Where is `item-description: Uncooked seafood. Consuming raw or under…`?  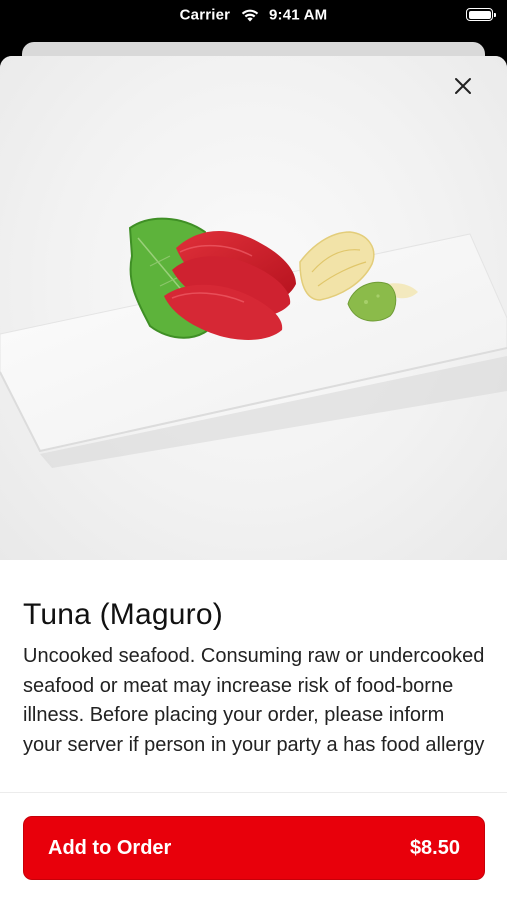 item-description: Uncooked seafood. Consuming raw or under… is located at coordinates (254, 700).